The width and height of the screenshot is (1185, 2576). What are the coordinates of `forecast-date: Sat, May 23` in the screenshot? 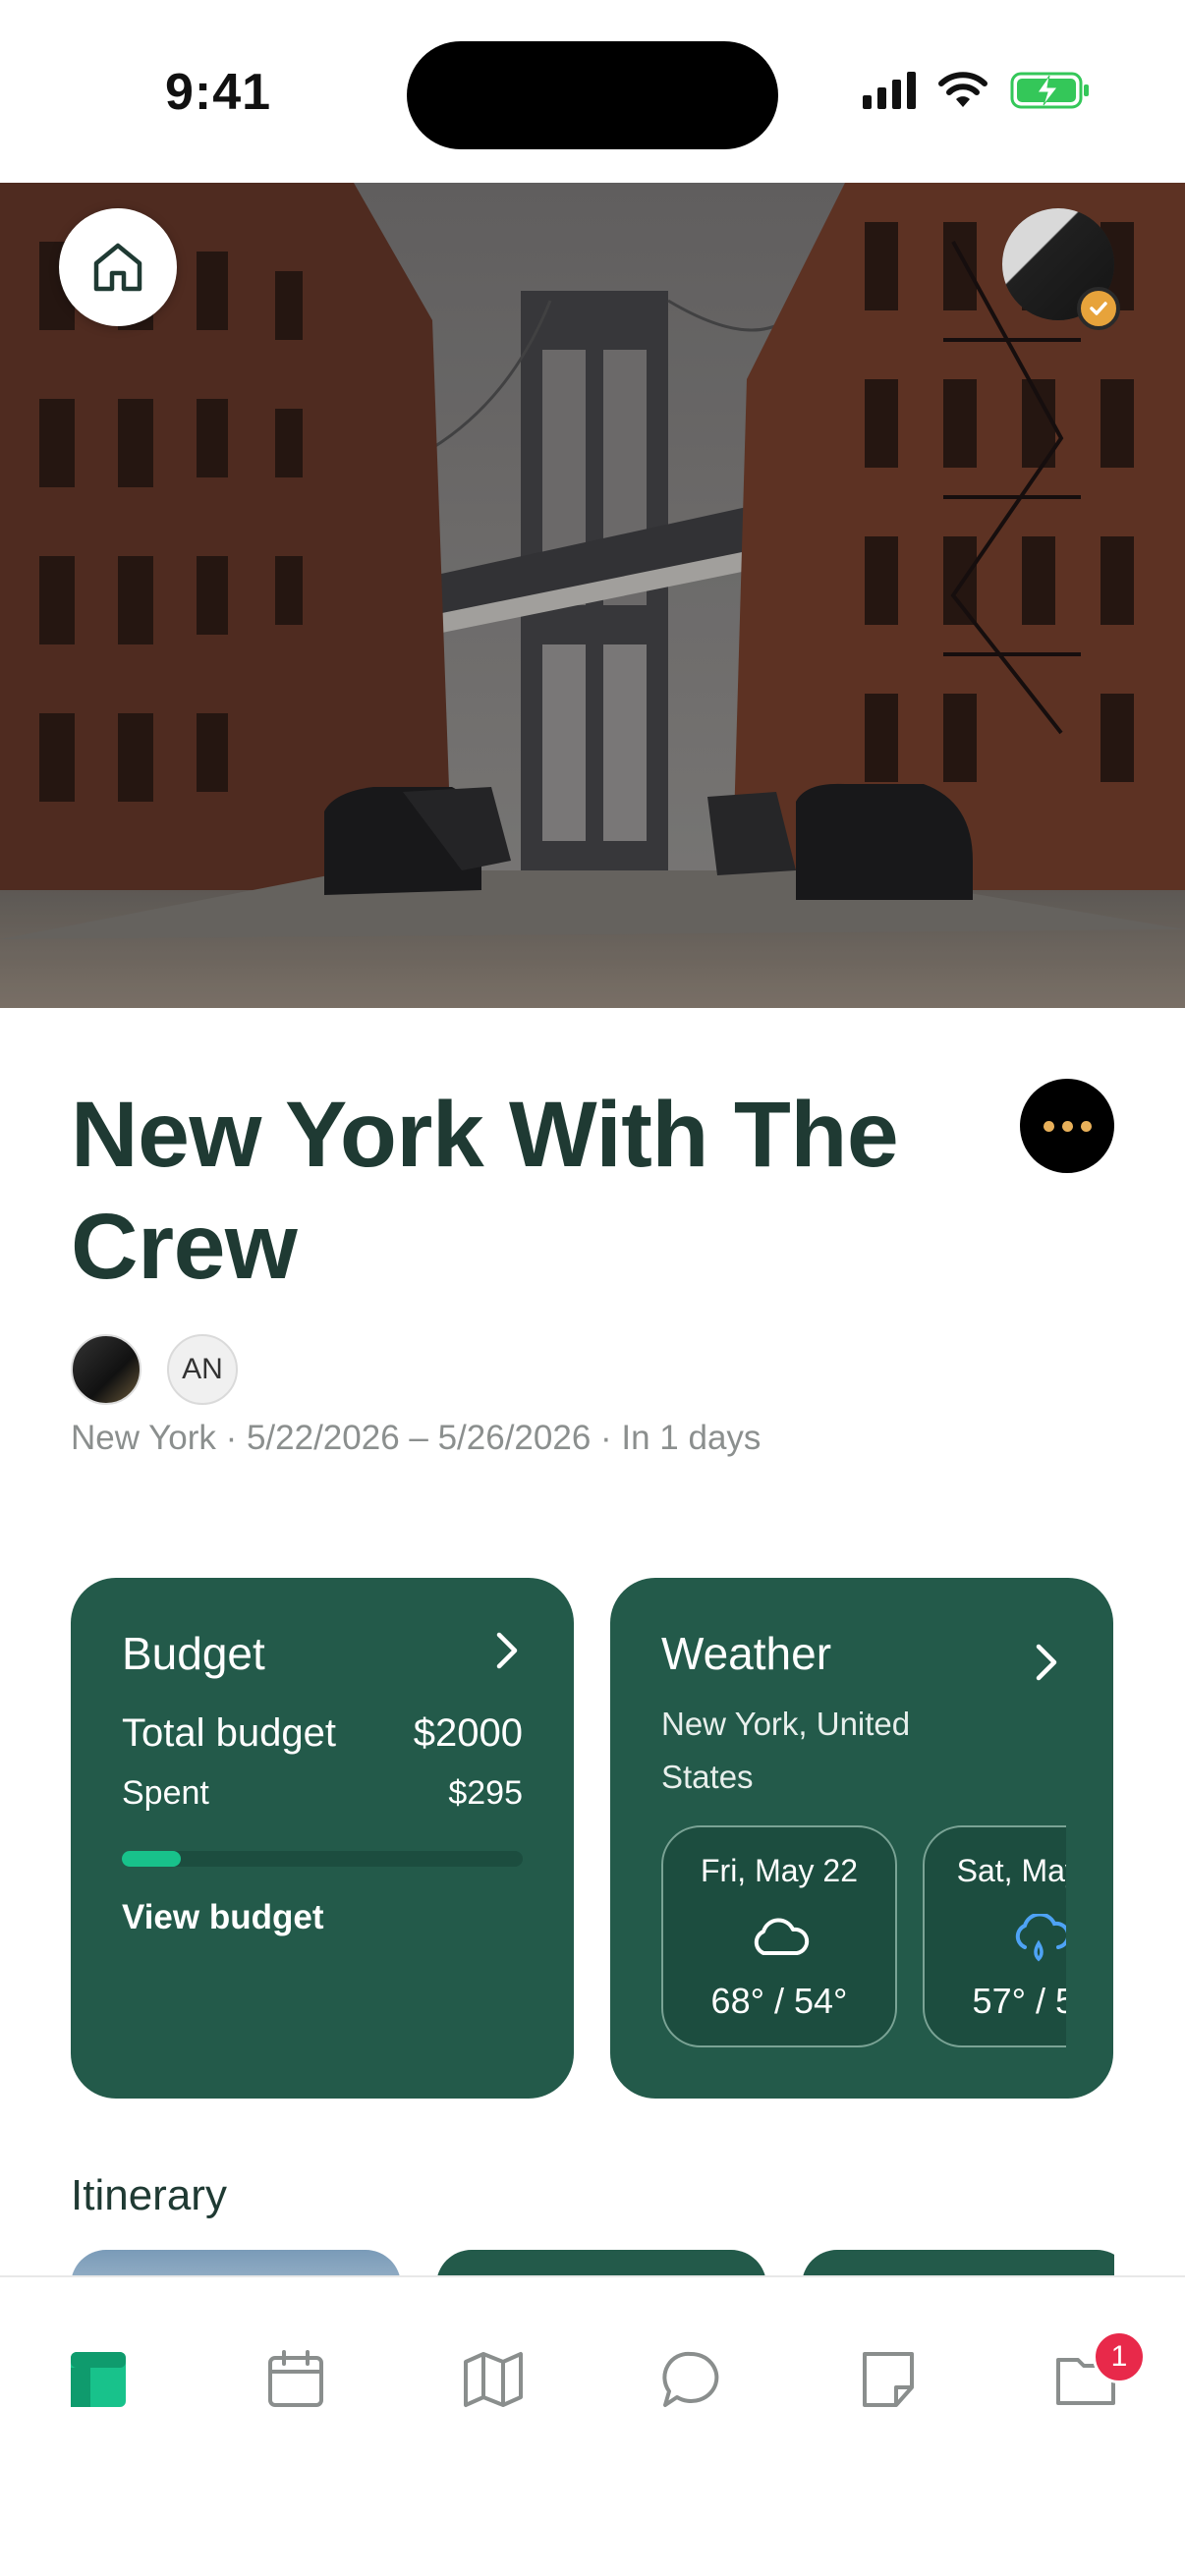 It's located at (1011, 1870).